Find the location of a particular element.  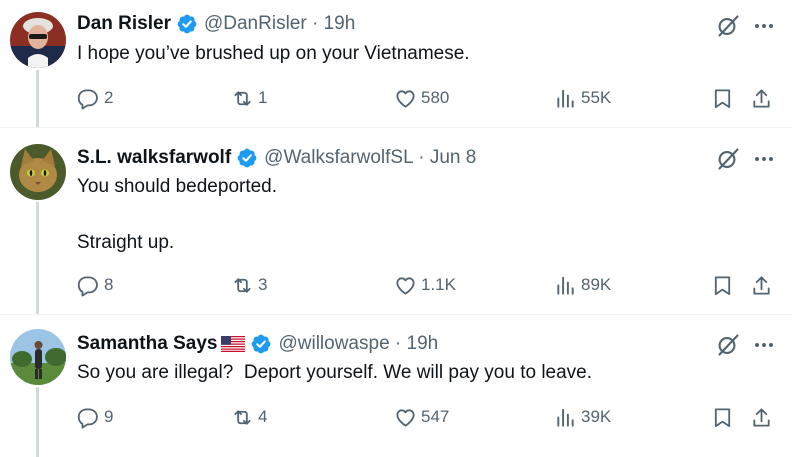

author-handle: @WalksfarwolfSL · Jun 8 is located at coordinates (370, 158).